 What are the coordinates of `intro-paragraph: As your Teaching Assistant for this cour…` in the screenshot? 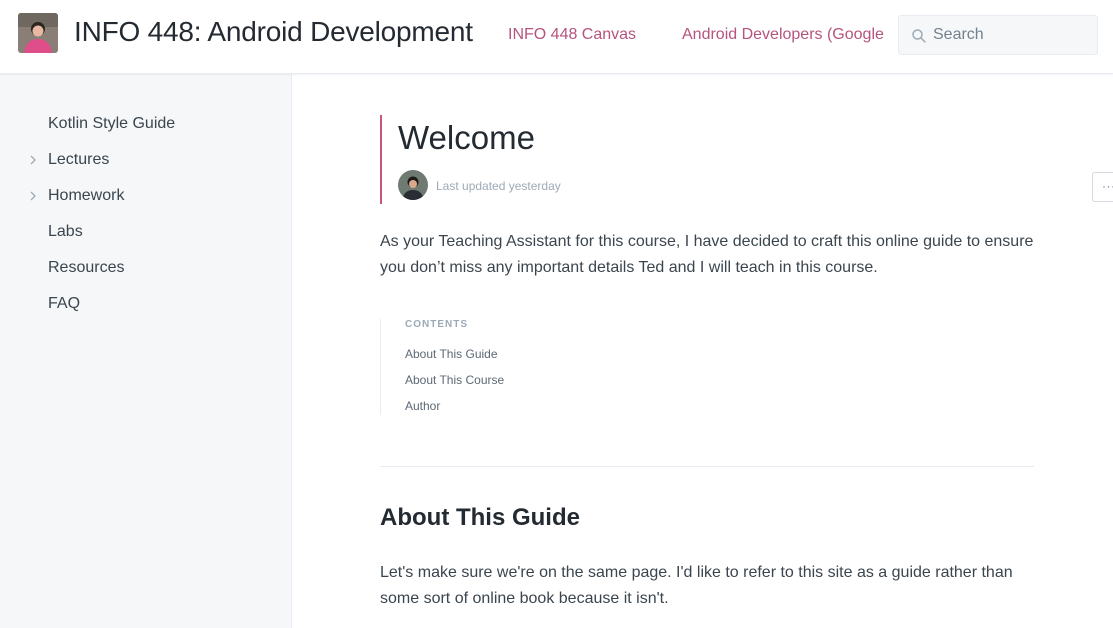 It's located at (707, 254).